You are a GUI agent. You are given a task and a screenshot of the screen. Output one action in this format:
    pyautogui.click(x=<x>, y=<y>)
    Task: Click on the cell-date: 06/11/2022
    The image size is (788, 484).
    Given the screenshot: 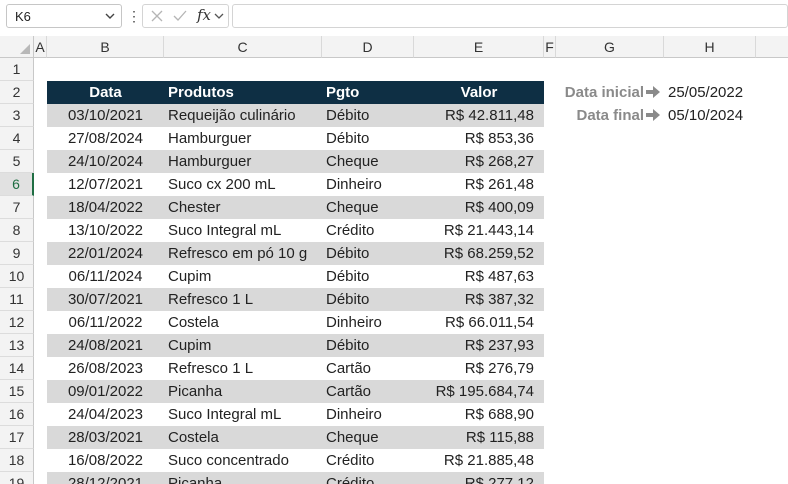 What is the action you would take?
    pyautogui.click(x=105, y=322)
    